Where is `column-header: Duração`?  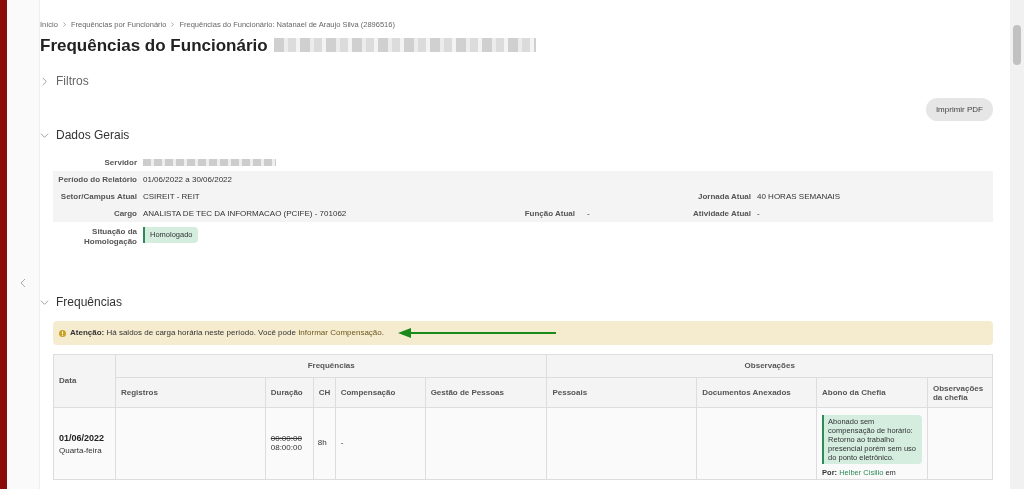 column-header: Duração is located at coordinates (289, 392).